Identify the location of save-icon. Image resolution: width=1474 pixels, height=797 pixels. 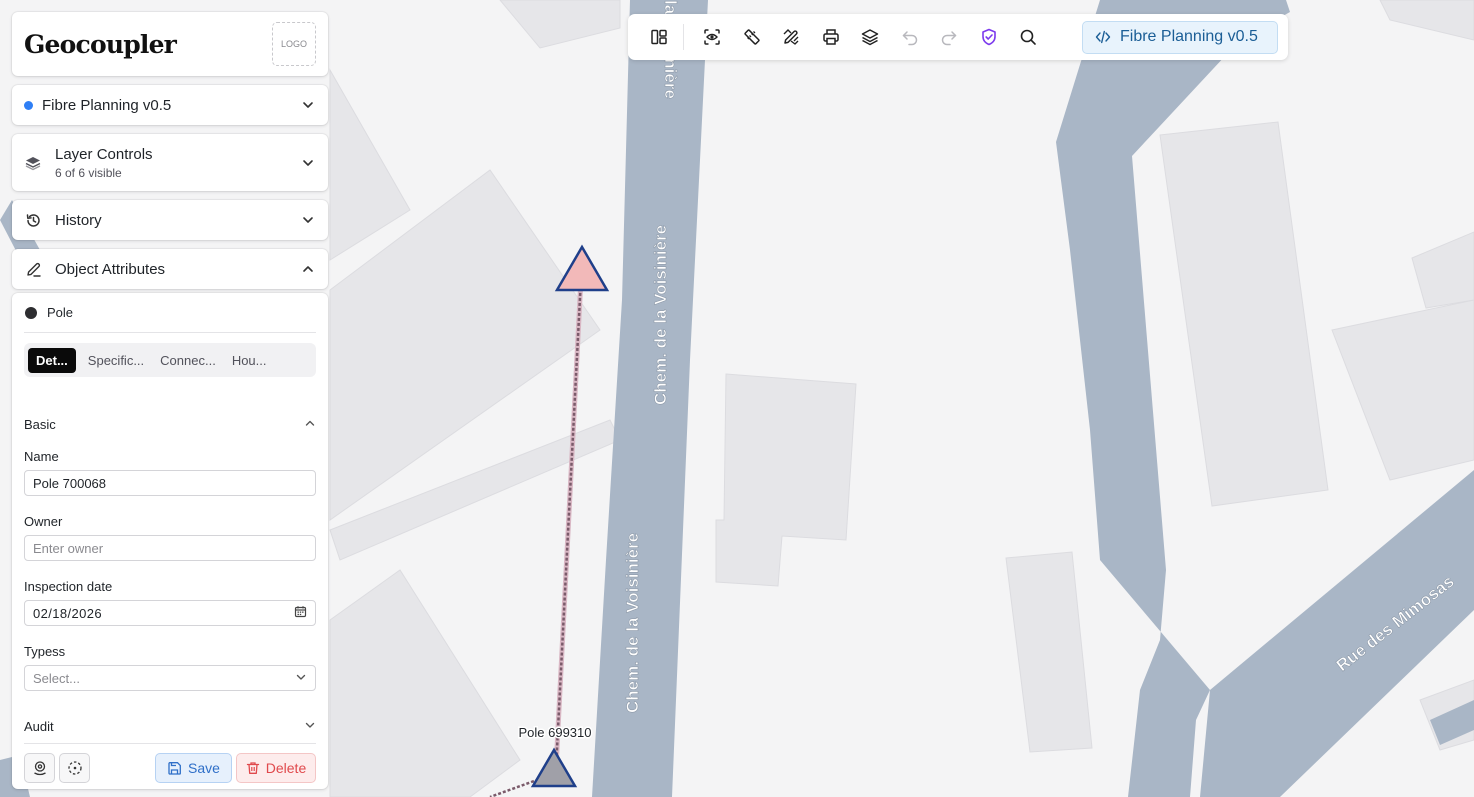
(174, 768).